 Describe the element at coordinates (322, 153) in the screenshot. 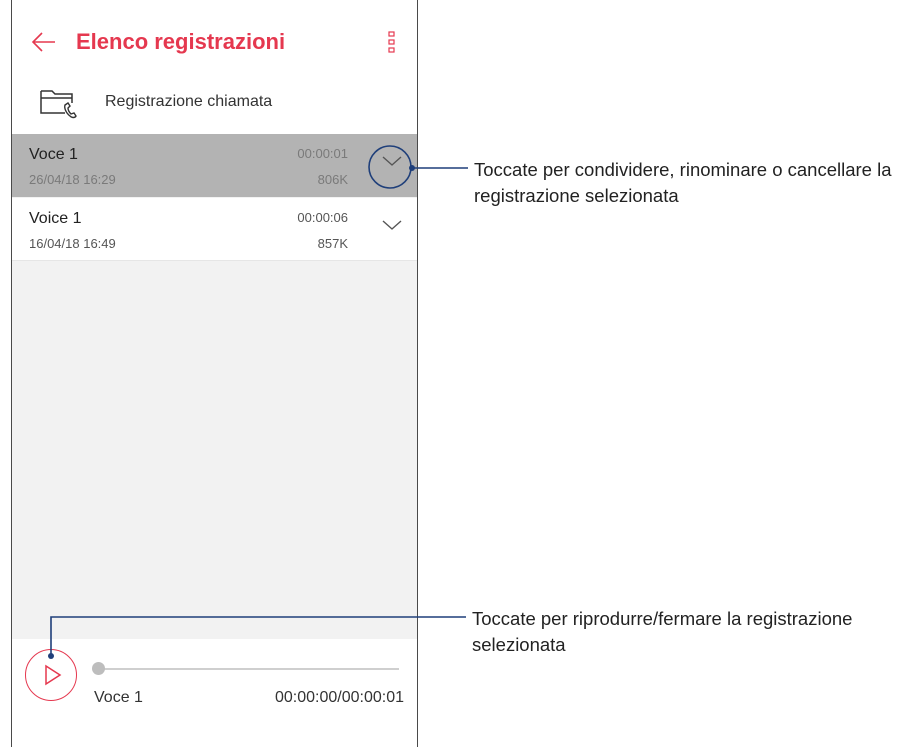

I see `recording-duration: 00:00:01` at that location.